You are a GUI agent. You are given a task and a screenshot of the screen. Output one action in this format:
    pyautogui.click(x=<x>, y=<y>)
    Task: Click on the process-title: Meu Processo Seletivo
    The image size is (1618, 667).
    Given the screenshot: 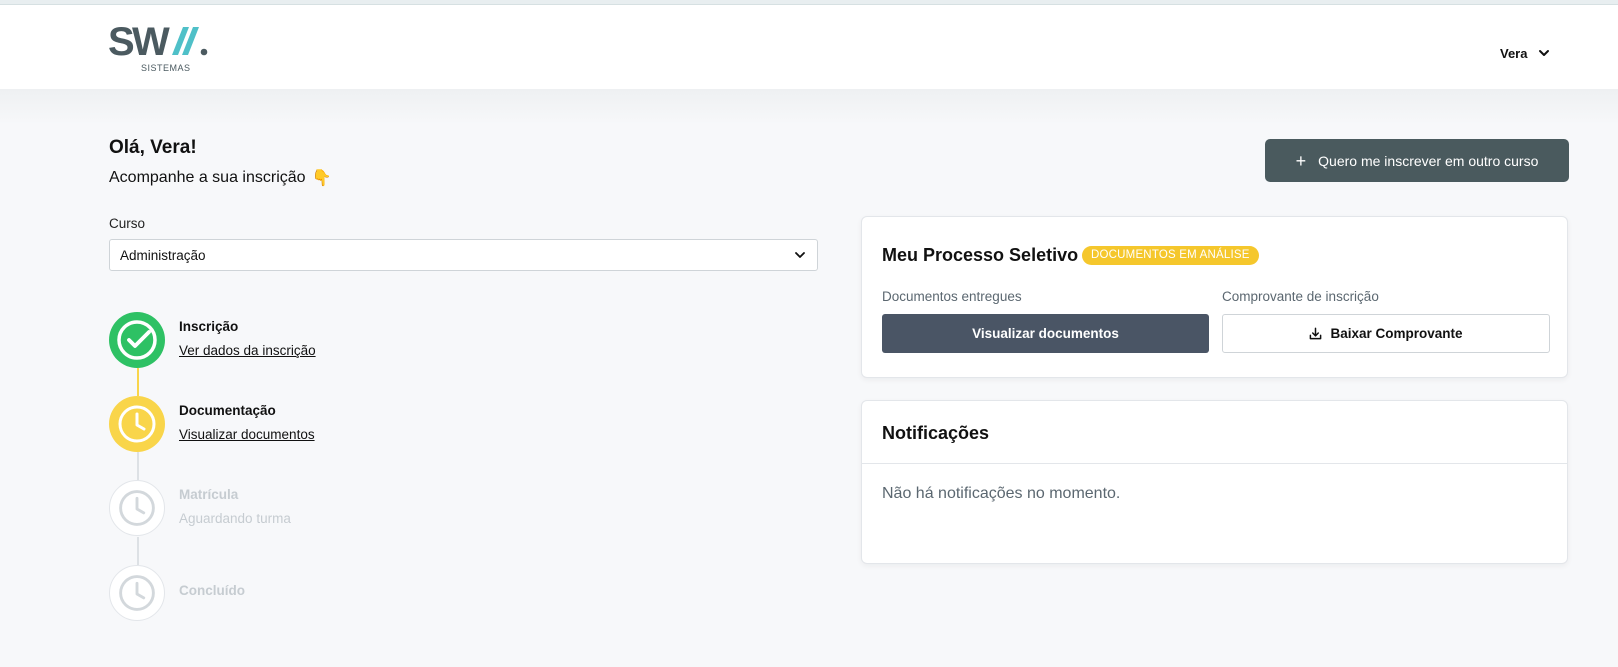 What is the action you would take?
    pyautogui.click(x=980, y=255)
    